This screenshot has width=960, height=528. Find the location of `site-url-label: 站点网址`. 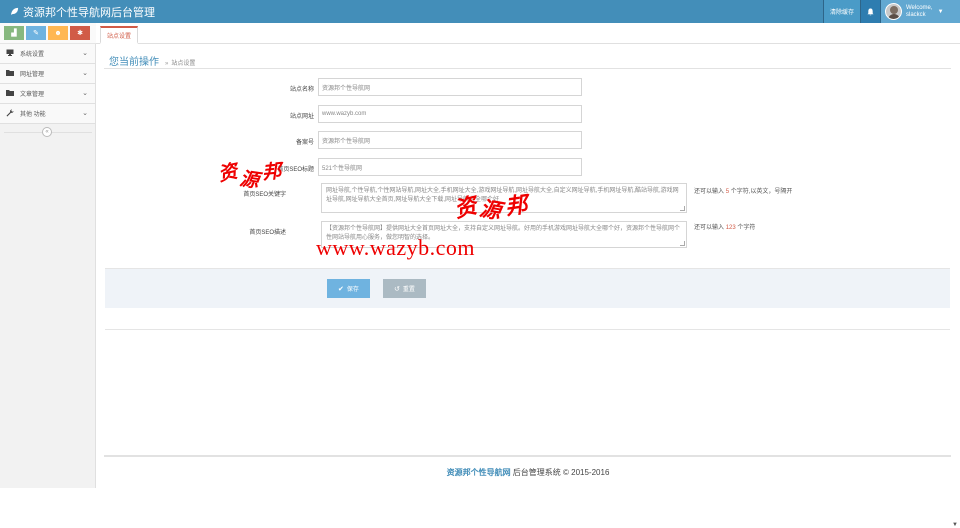

site-url-label: 站点网址 is located at coordinates (301, 117).